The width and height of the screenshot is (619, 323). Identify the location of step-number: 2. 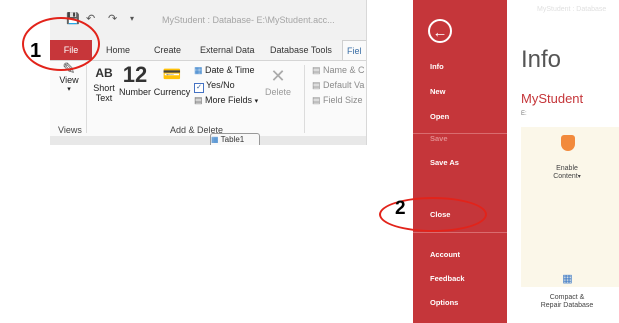
(400, 208).